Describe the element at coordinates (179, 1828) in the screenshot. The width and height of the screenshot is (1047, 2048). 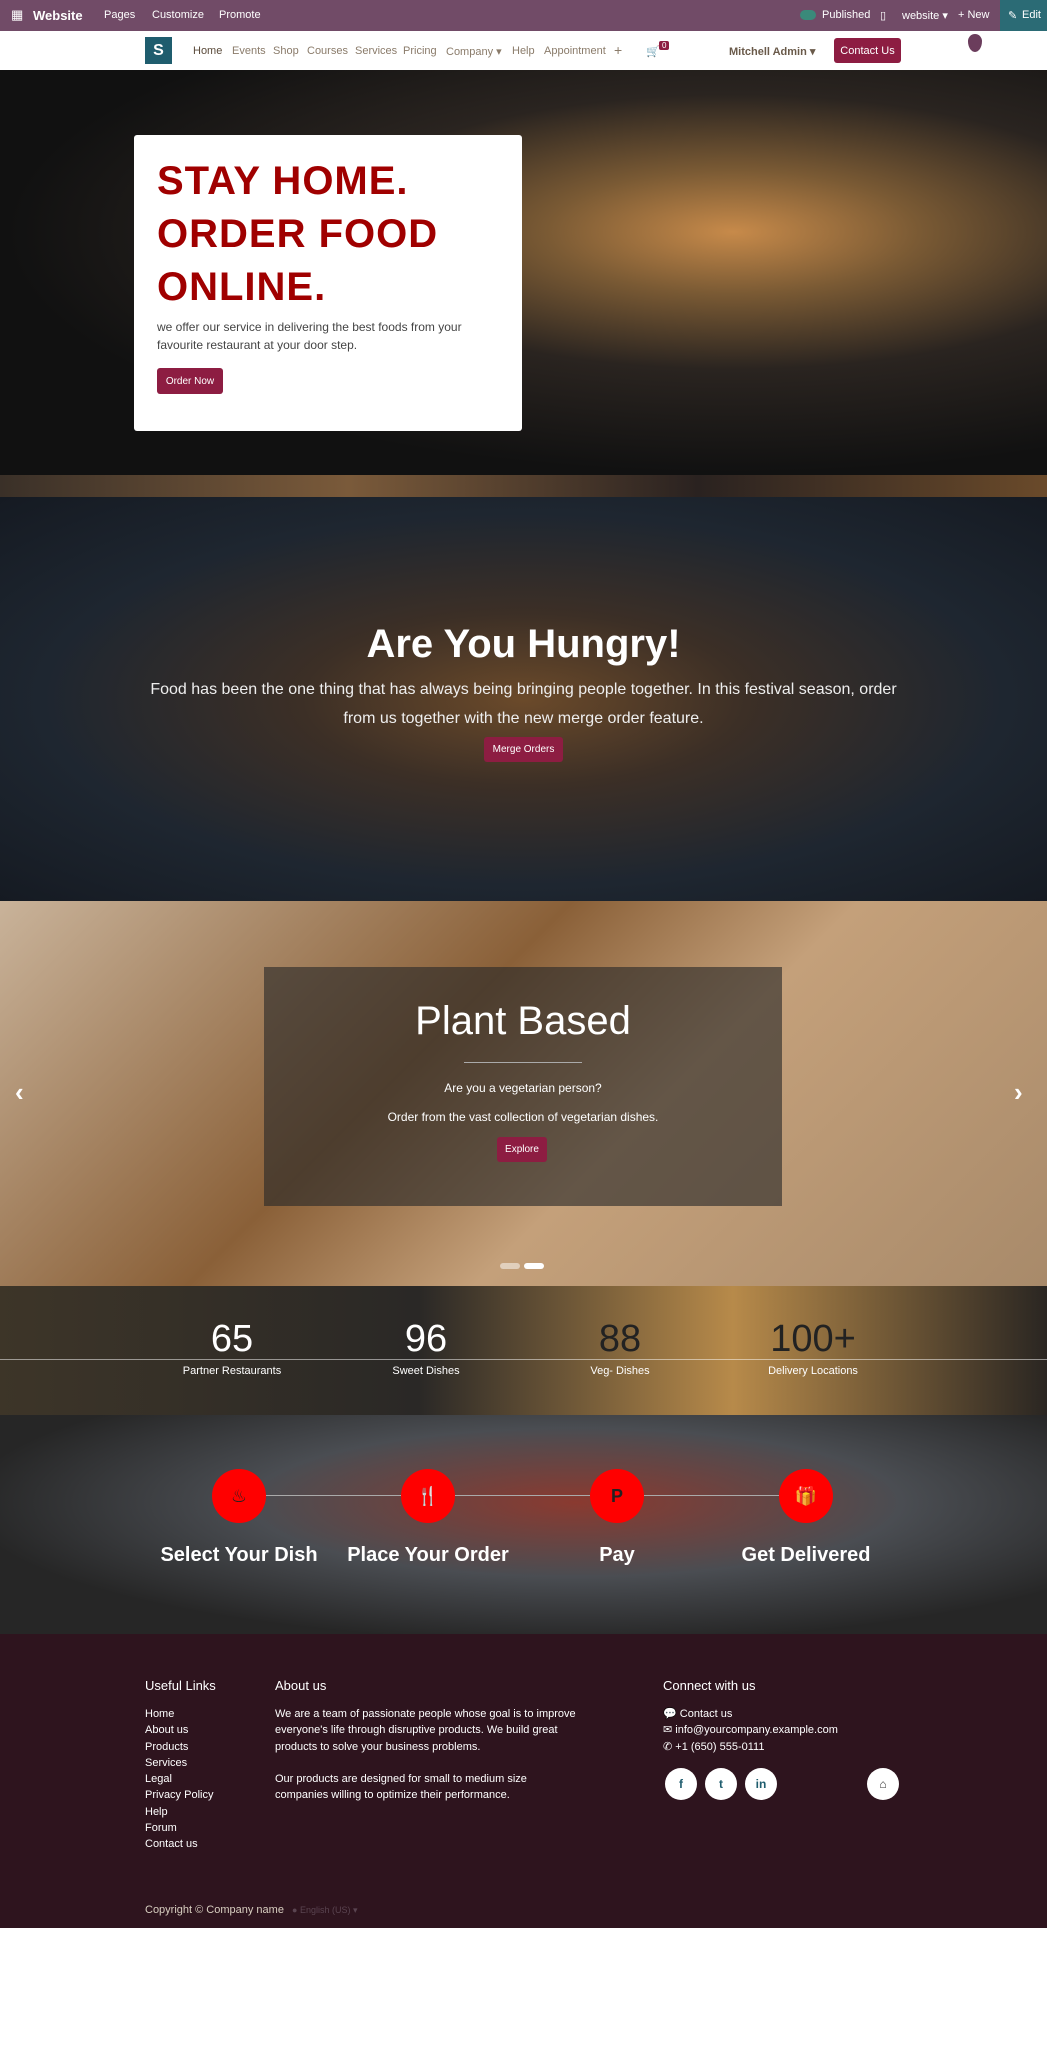
I see `footer-link-forum: Forum` at that location.